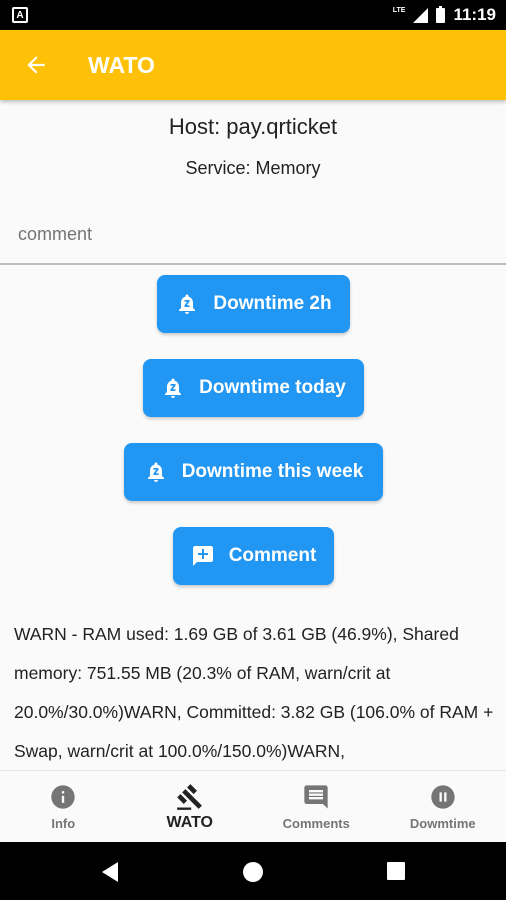 The width and height of the screenshot is (506, 900). Describe the element at coordinates (202, 556) in the screenshot. I see `add-comment-icon` at that location.